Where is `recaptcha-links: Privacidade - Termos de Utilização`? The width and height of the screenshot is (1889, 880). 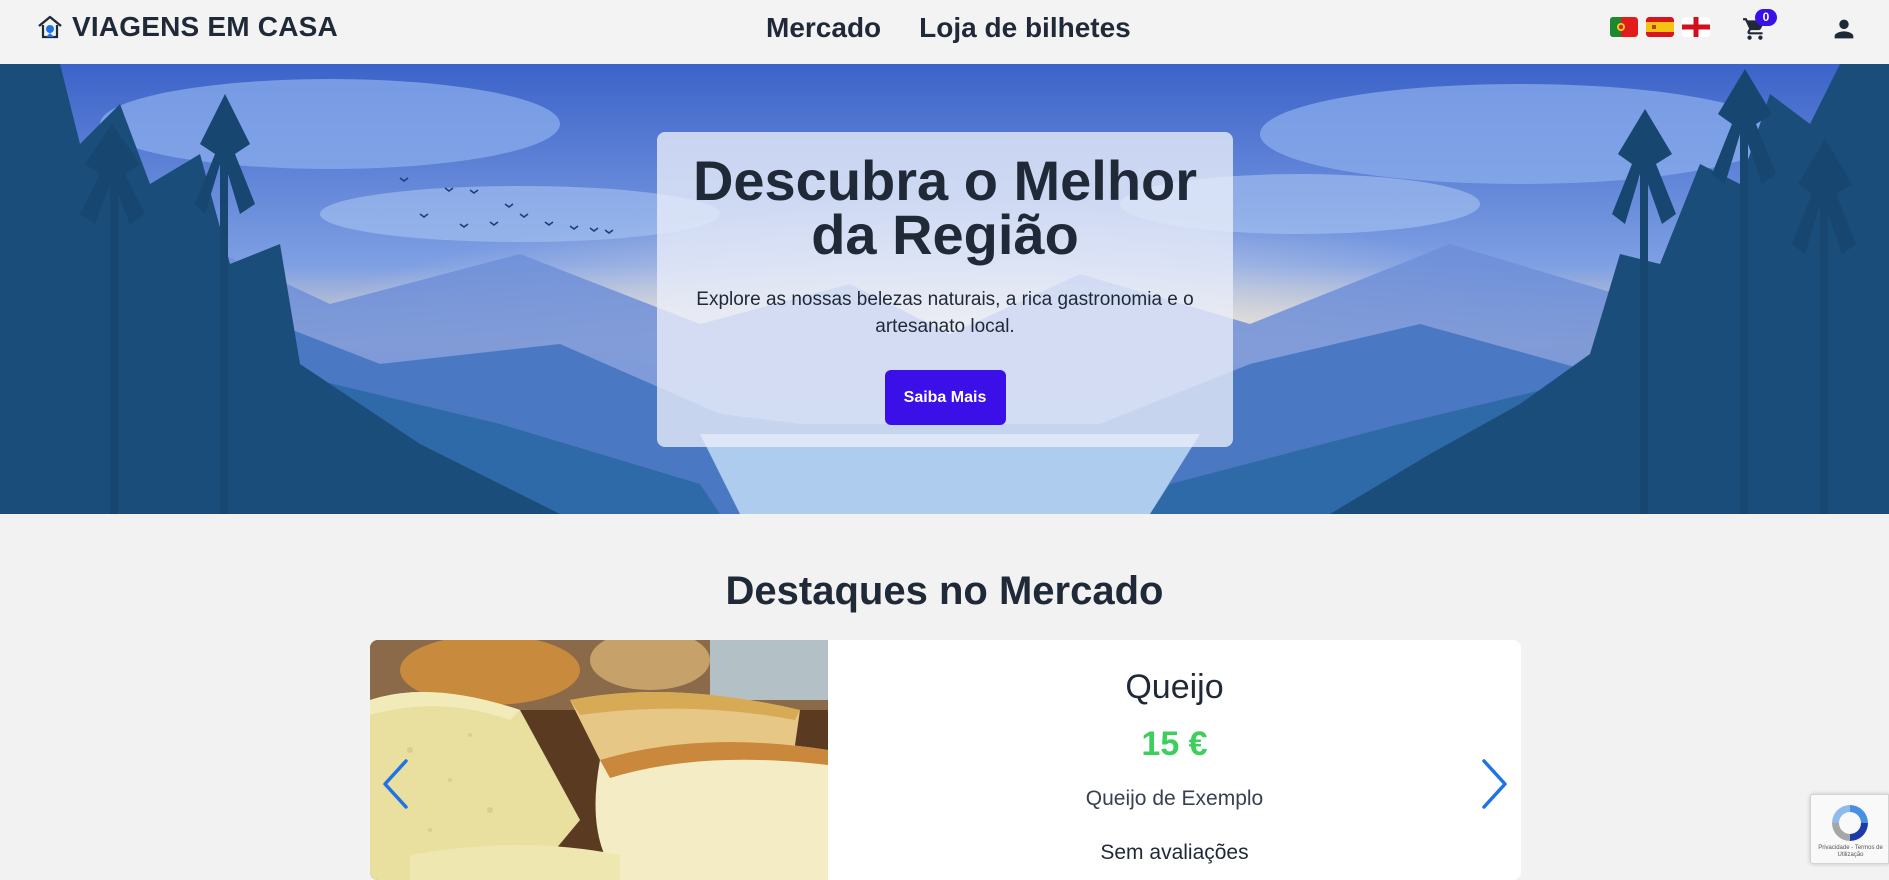 recaptcha-links: Privacidade - Termos de Utilização is located at coordinates (1850, 852).